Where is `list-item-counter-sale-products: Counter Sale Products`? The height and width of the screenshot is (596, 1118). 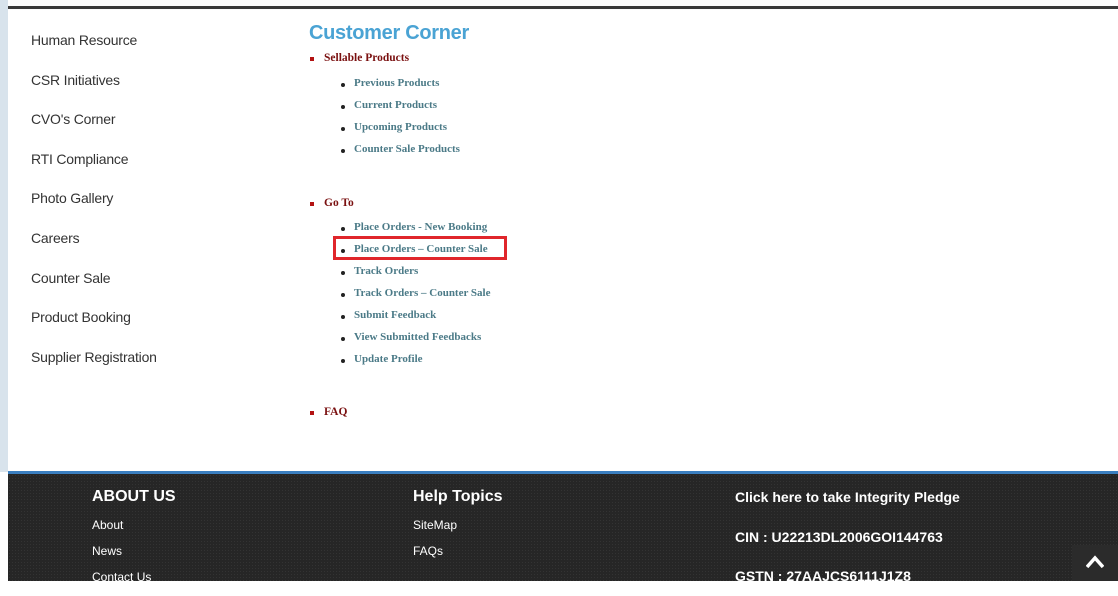
list-item-counter-sale-products: Counter Sale Products is located at coordinates (400, 149).